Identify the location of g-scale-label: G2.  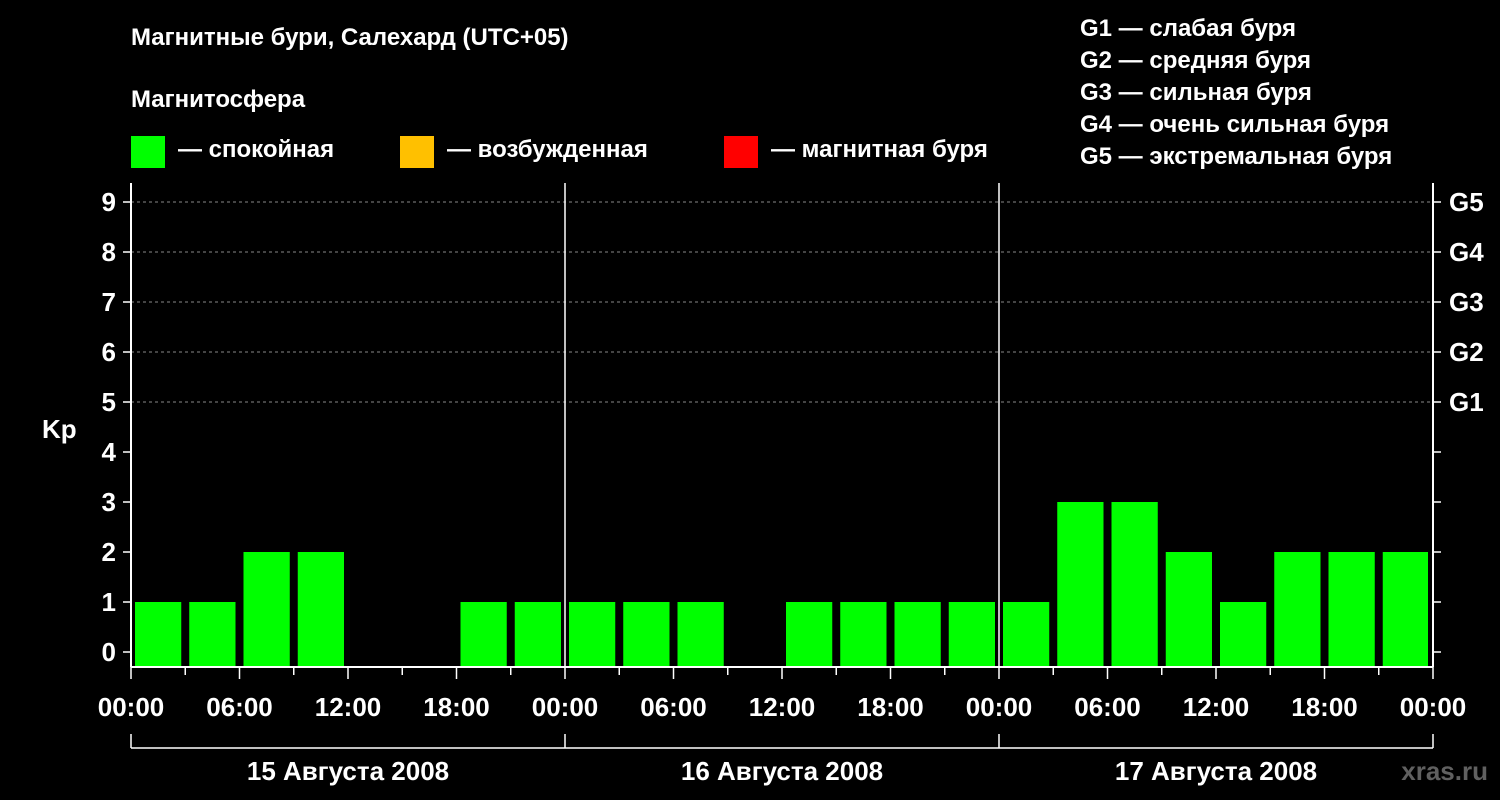
(1466, 352).